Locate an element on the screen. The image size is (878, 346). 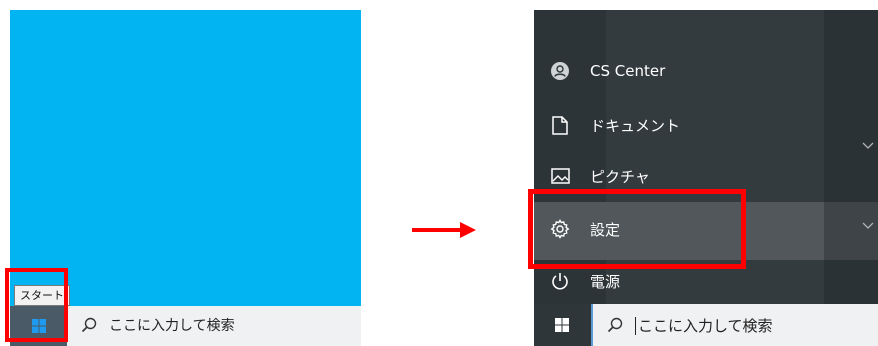
document-icon is located at coordinates (560, 125).